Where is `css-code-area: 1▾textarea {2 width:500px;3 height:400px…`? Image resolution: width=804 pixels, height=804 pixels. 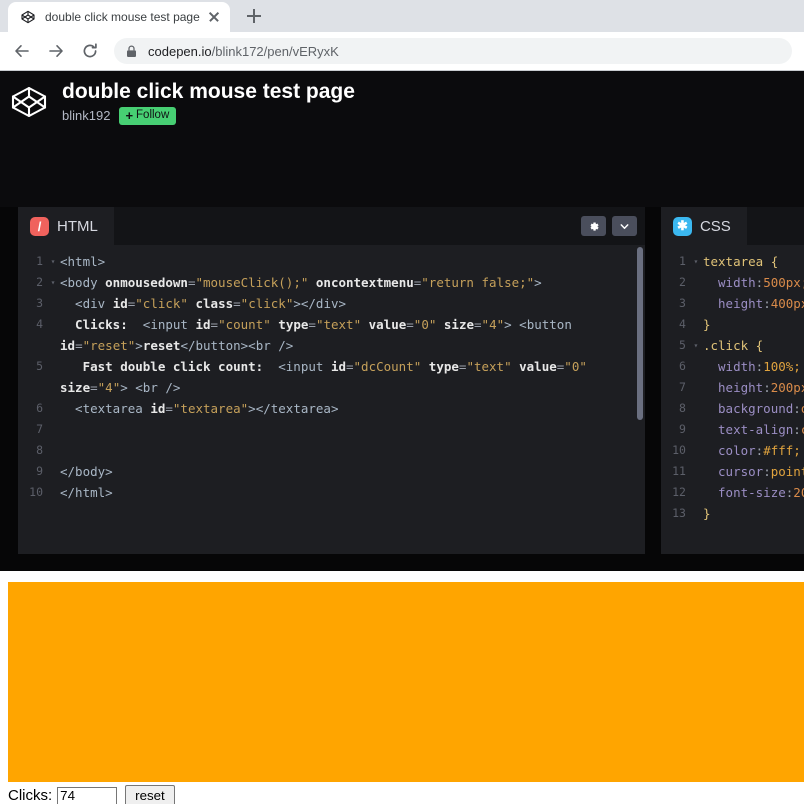
css-code-area: 1▾textarea {2 width:500px;3 height:400px… is located at coordinates (732, 399).